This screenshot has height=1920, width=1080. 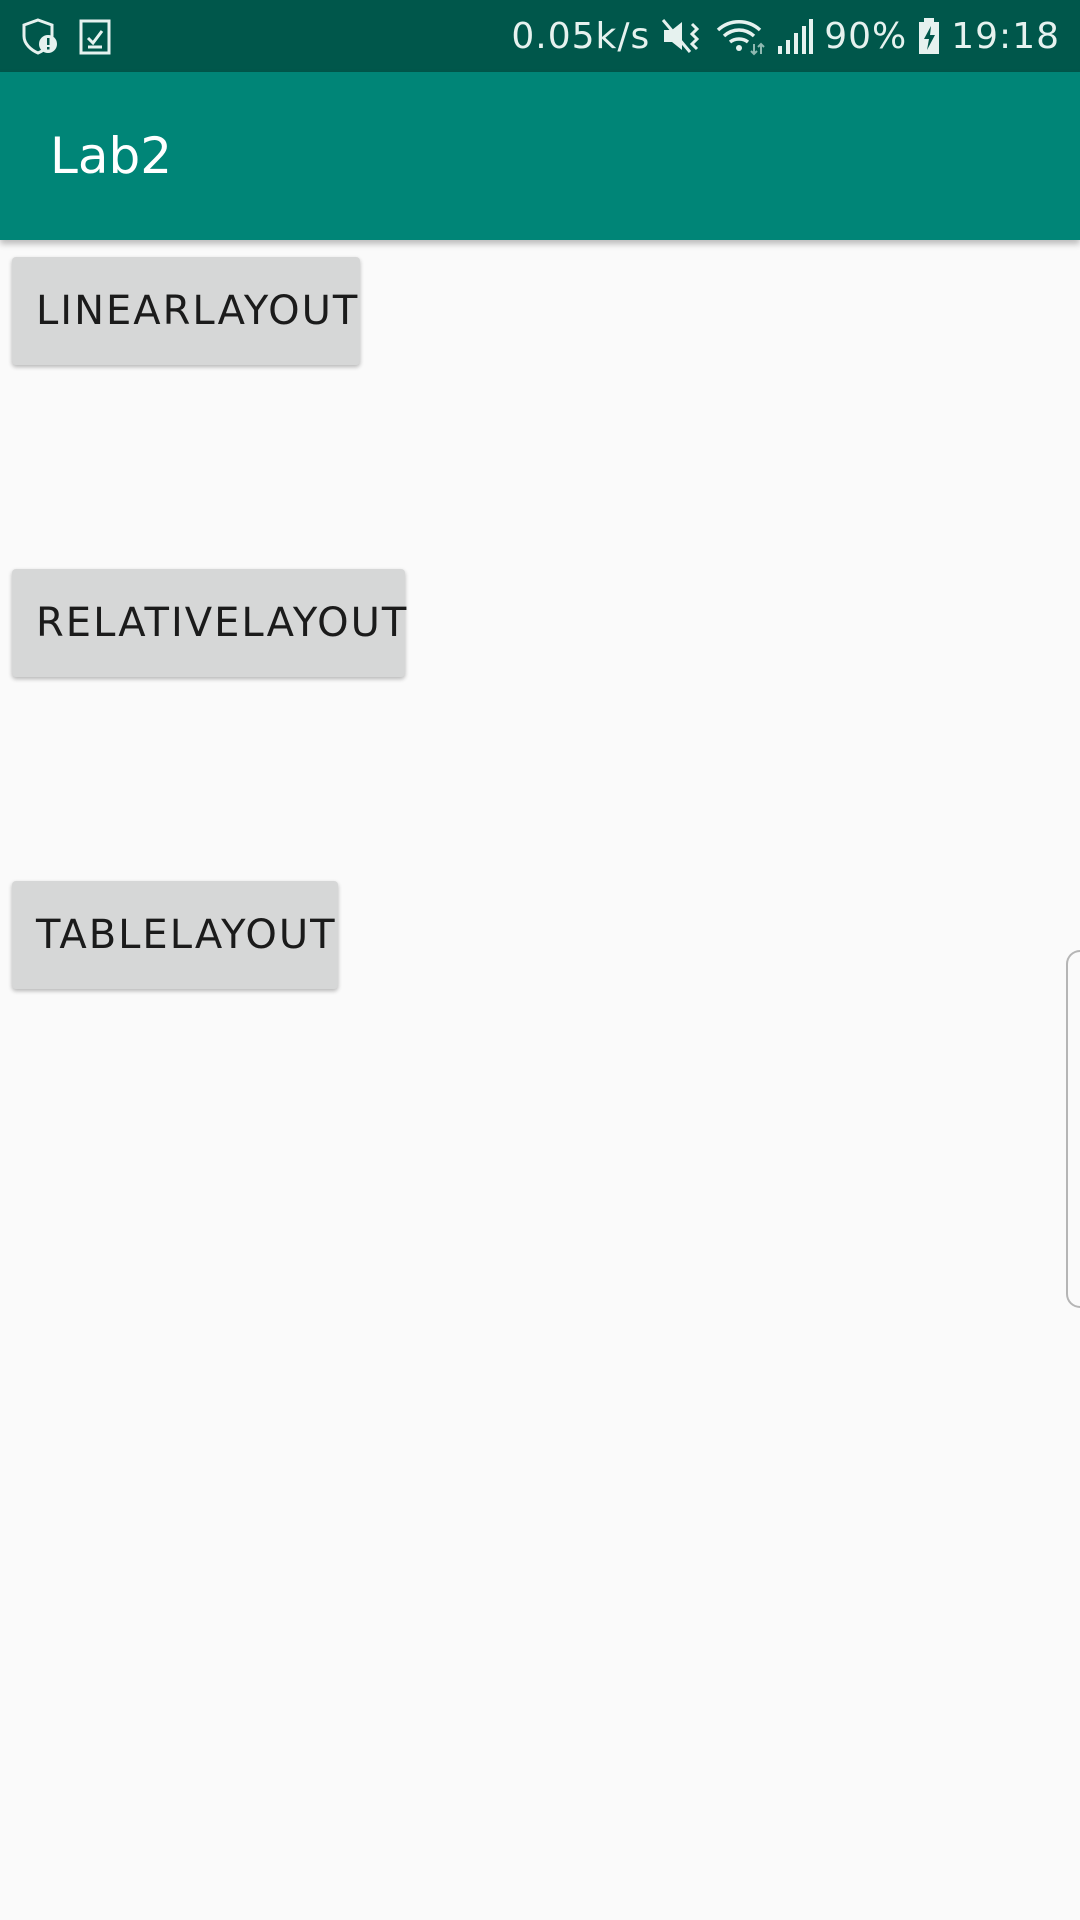 What do you see at coordinates (929, 36) in the screenshot?
I see `battery-charging-icon` at bounding box center [929, 36].